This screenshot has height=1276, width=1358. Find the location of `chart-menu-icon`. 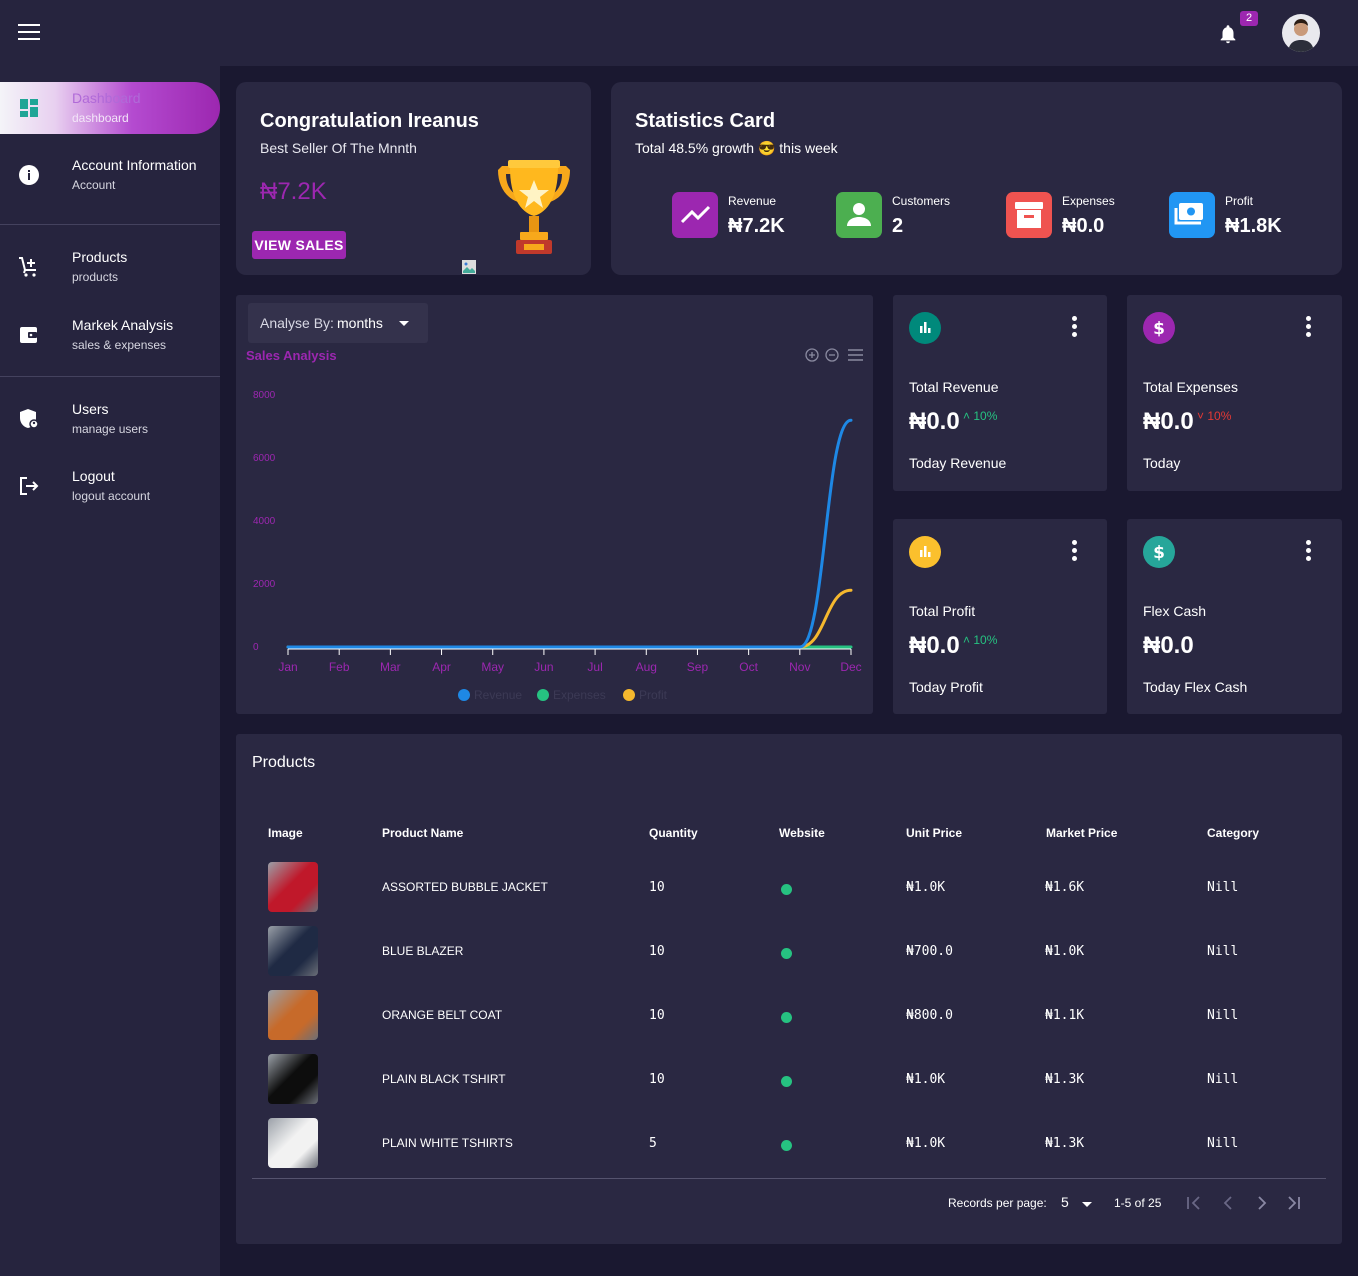

chart-menu-icon is located at coordinates (855, 355).